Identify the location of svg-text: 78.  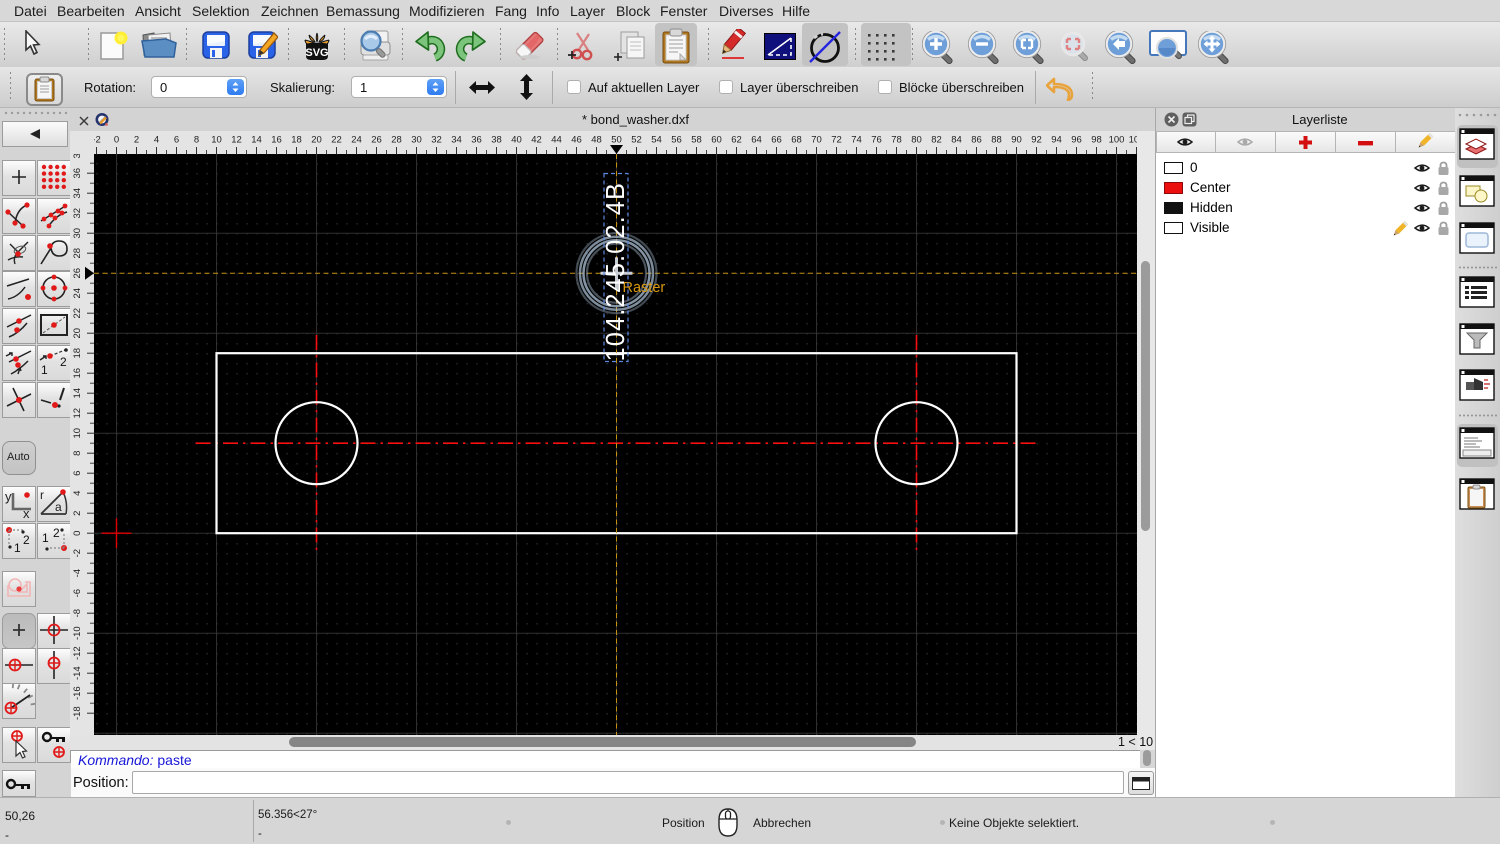
(896, 140).